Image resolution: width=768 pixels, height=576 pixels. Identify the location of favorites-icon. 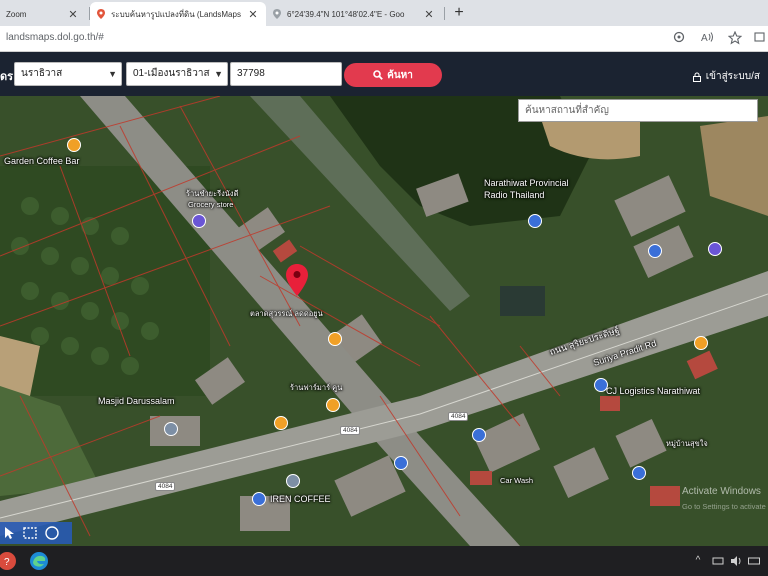
(735, 38).